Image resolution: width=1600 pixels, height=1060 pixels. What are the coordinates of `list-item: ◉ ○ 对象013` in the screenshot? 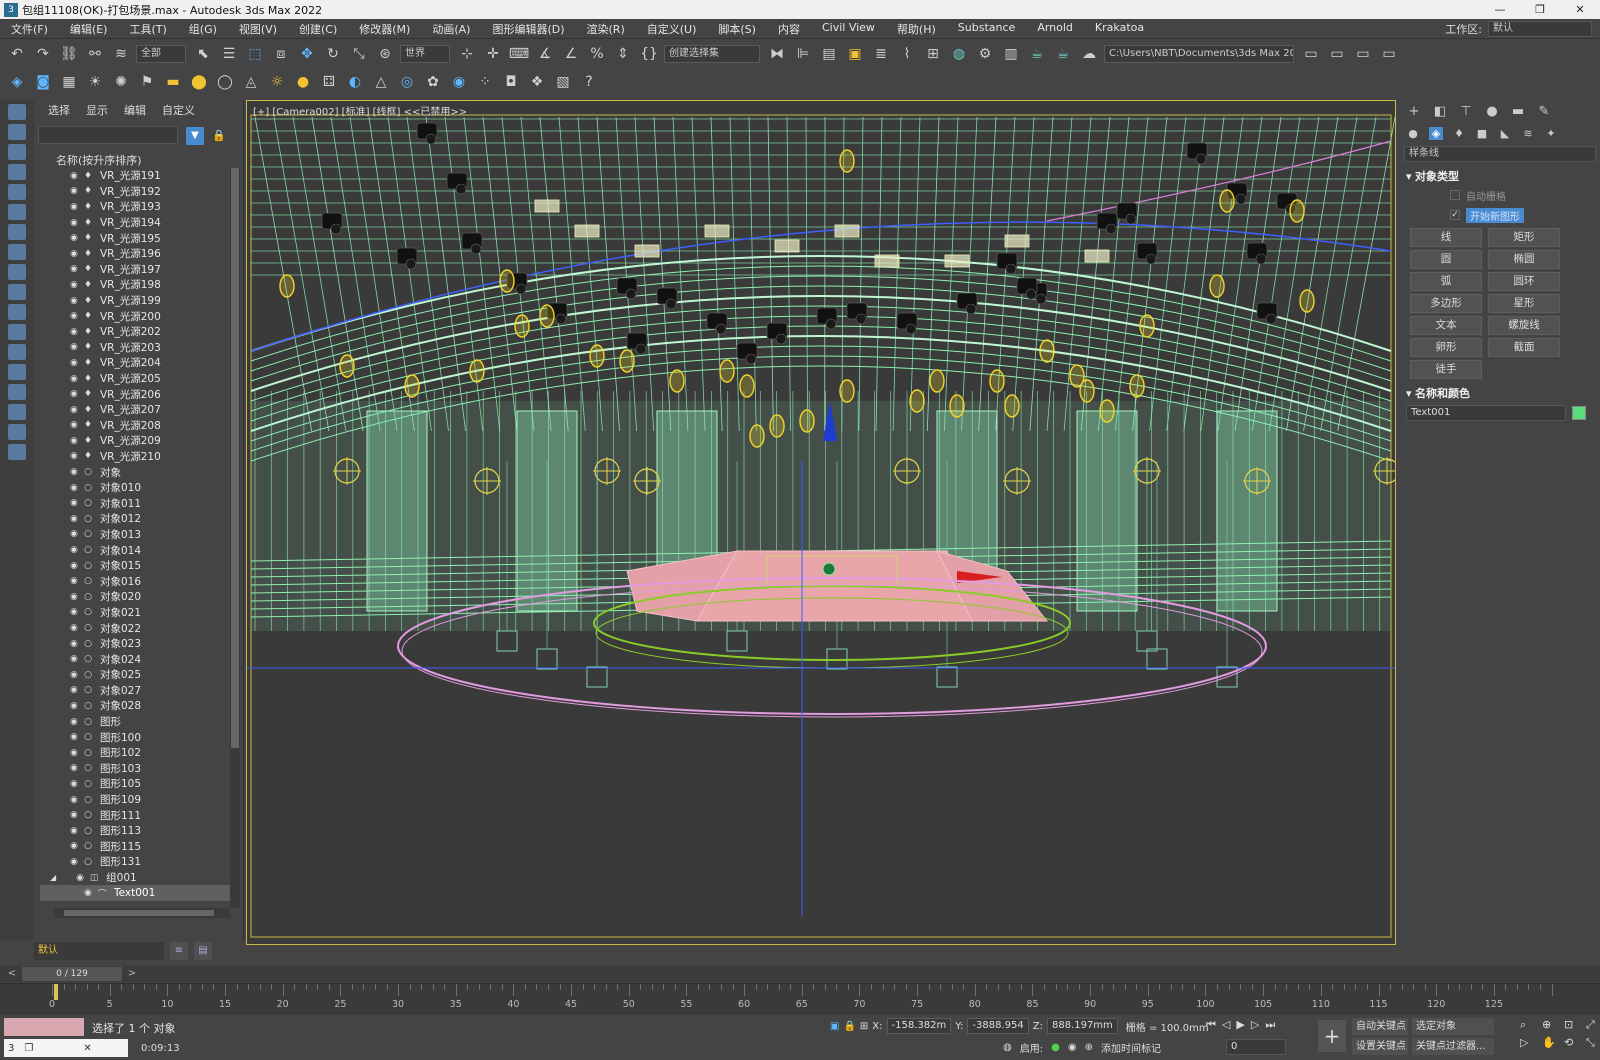 It's located at (135, 535).